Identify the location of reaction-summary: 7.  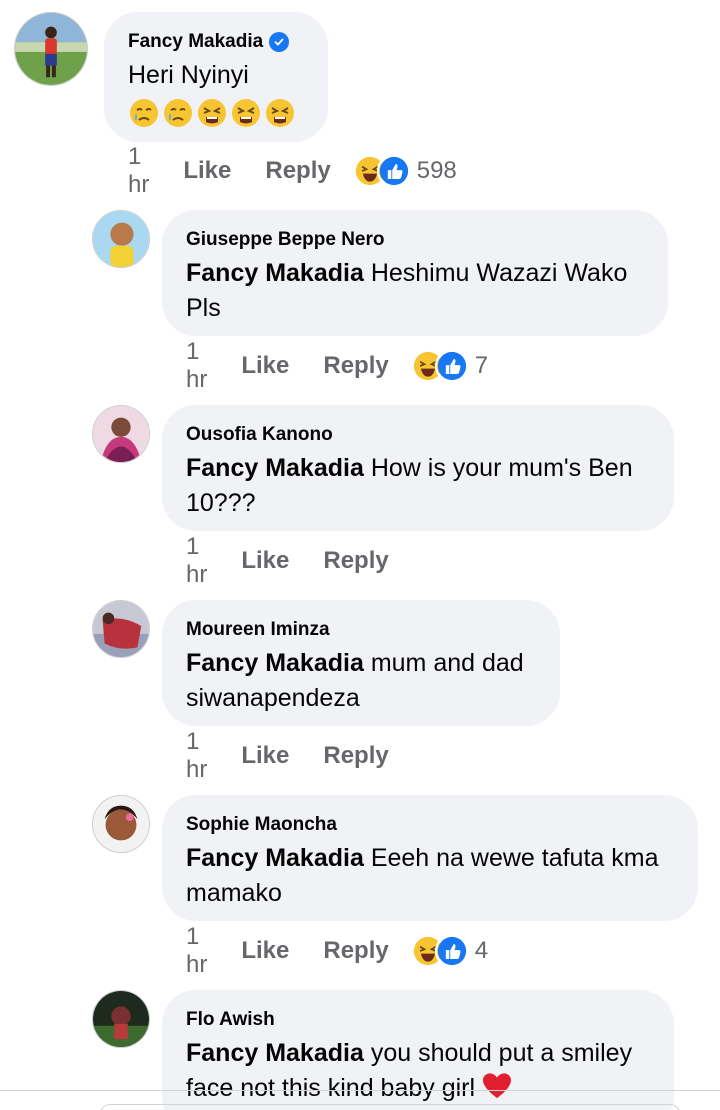
(449, 366).